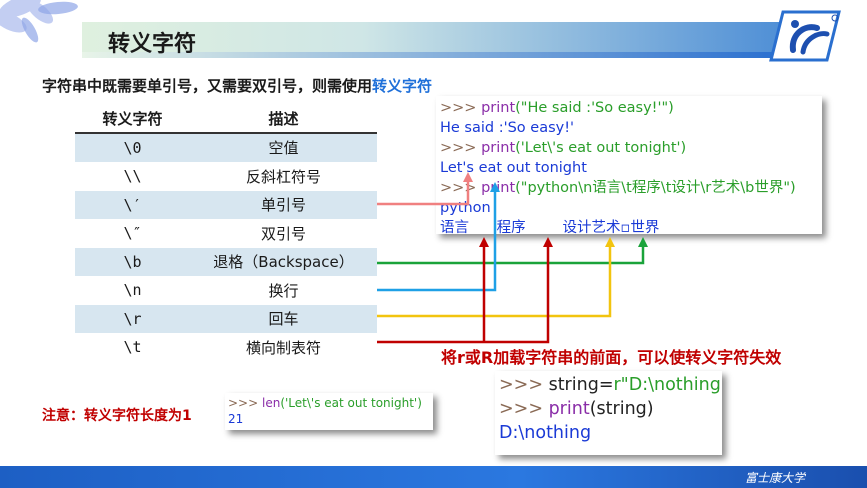 This screenshot has height=488, width=867. I want to click on arrow-return, so click(494, 281).